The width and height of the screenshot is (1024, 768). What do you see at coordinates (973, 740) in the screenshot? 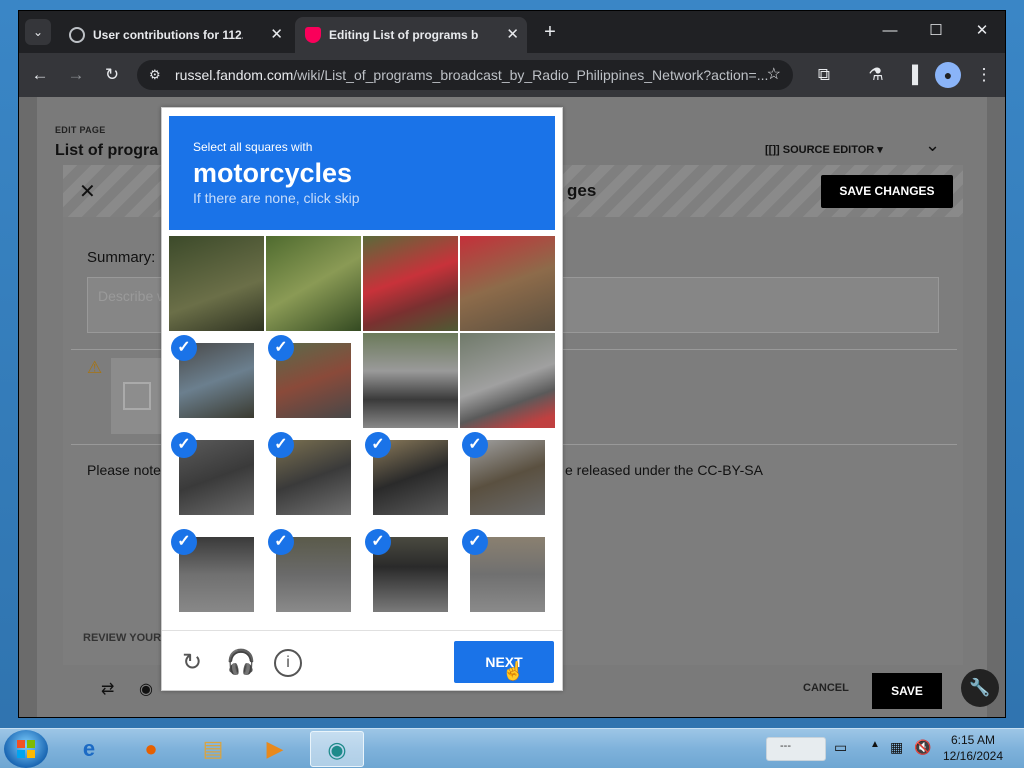
I see `clock-time: 6:15 AM` at bounding box center [973, 740].